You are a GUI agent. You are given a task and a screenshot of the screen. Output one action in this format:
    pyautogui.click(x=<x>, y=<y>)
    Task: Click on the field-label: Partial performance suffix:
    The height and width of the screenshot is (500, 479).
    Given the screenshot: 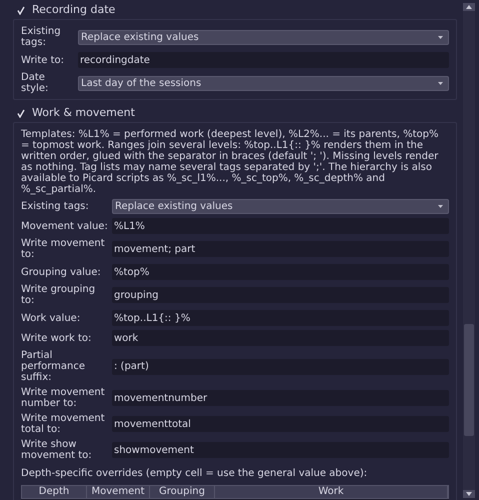 What is the action you would take?
    pyautogui.click(x=53, y=366)
    